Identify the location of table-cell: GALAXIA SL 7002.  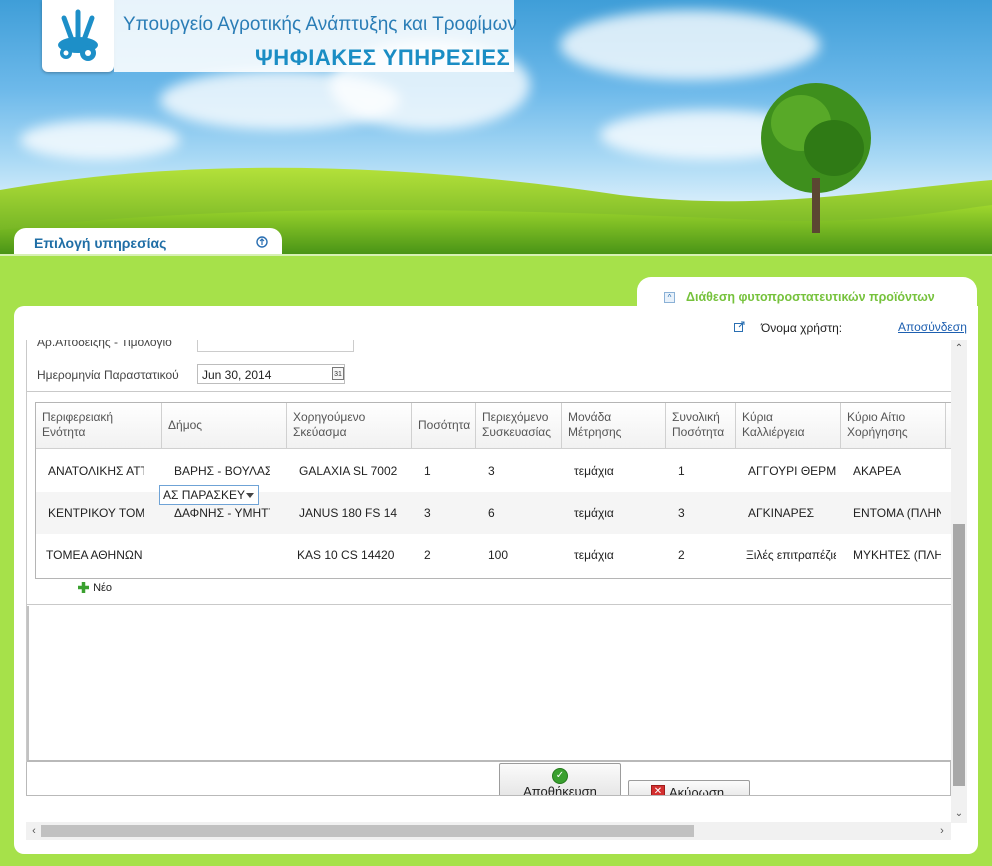
(342, 471).